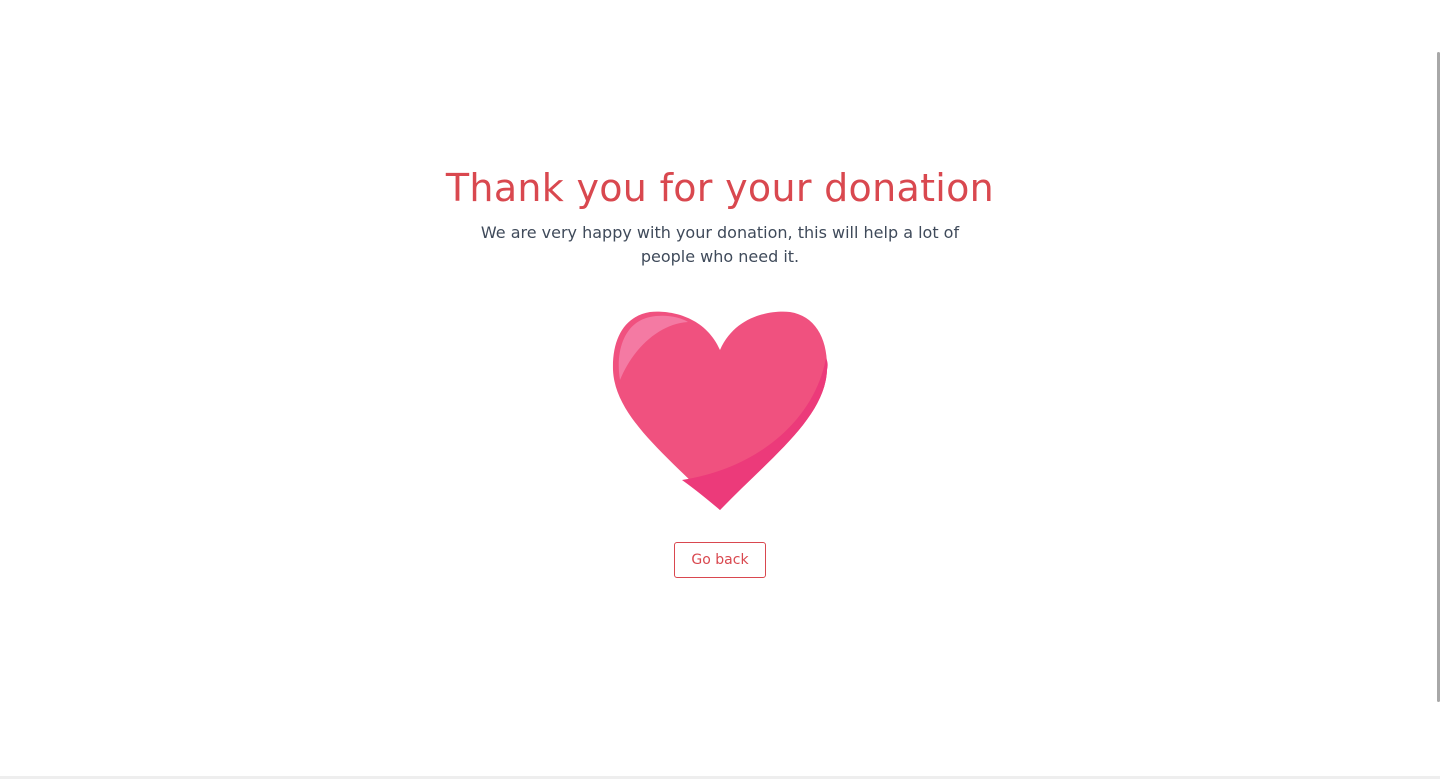  What do you see at coordinates (720, 410) in the screenshot?
I see `heart-icon` at bounding box center [720, 410].